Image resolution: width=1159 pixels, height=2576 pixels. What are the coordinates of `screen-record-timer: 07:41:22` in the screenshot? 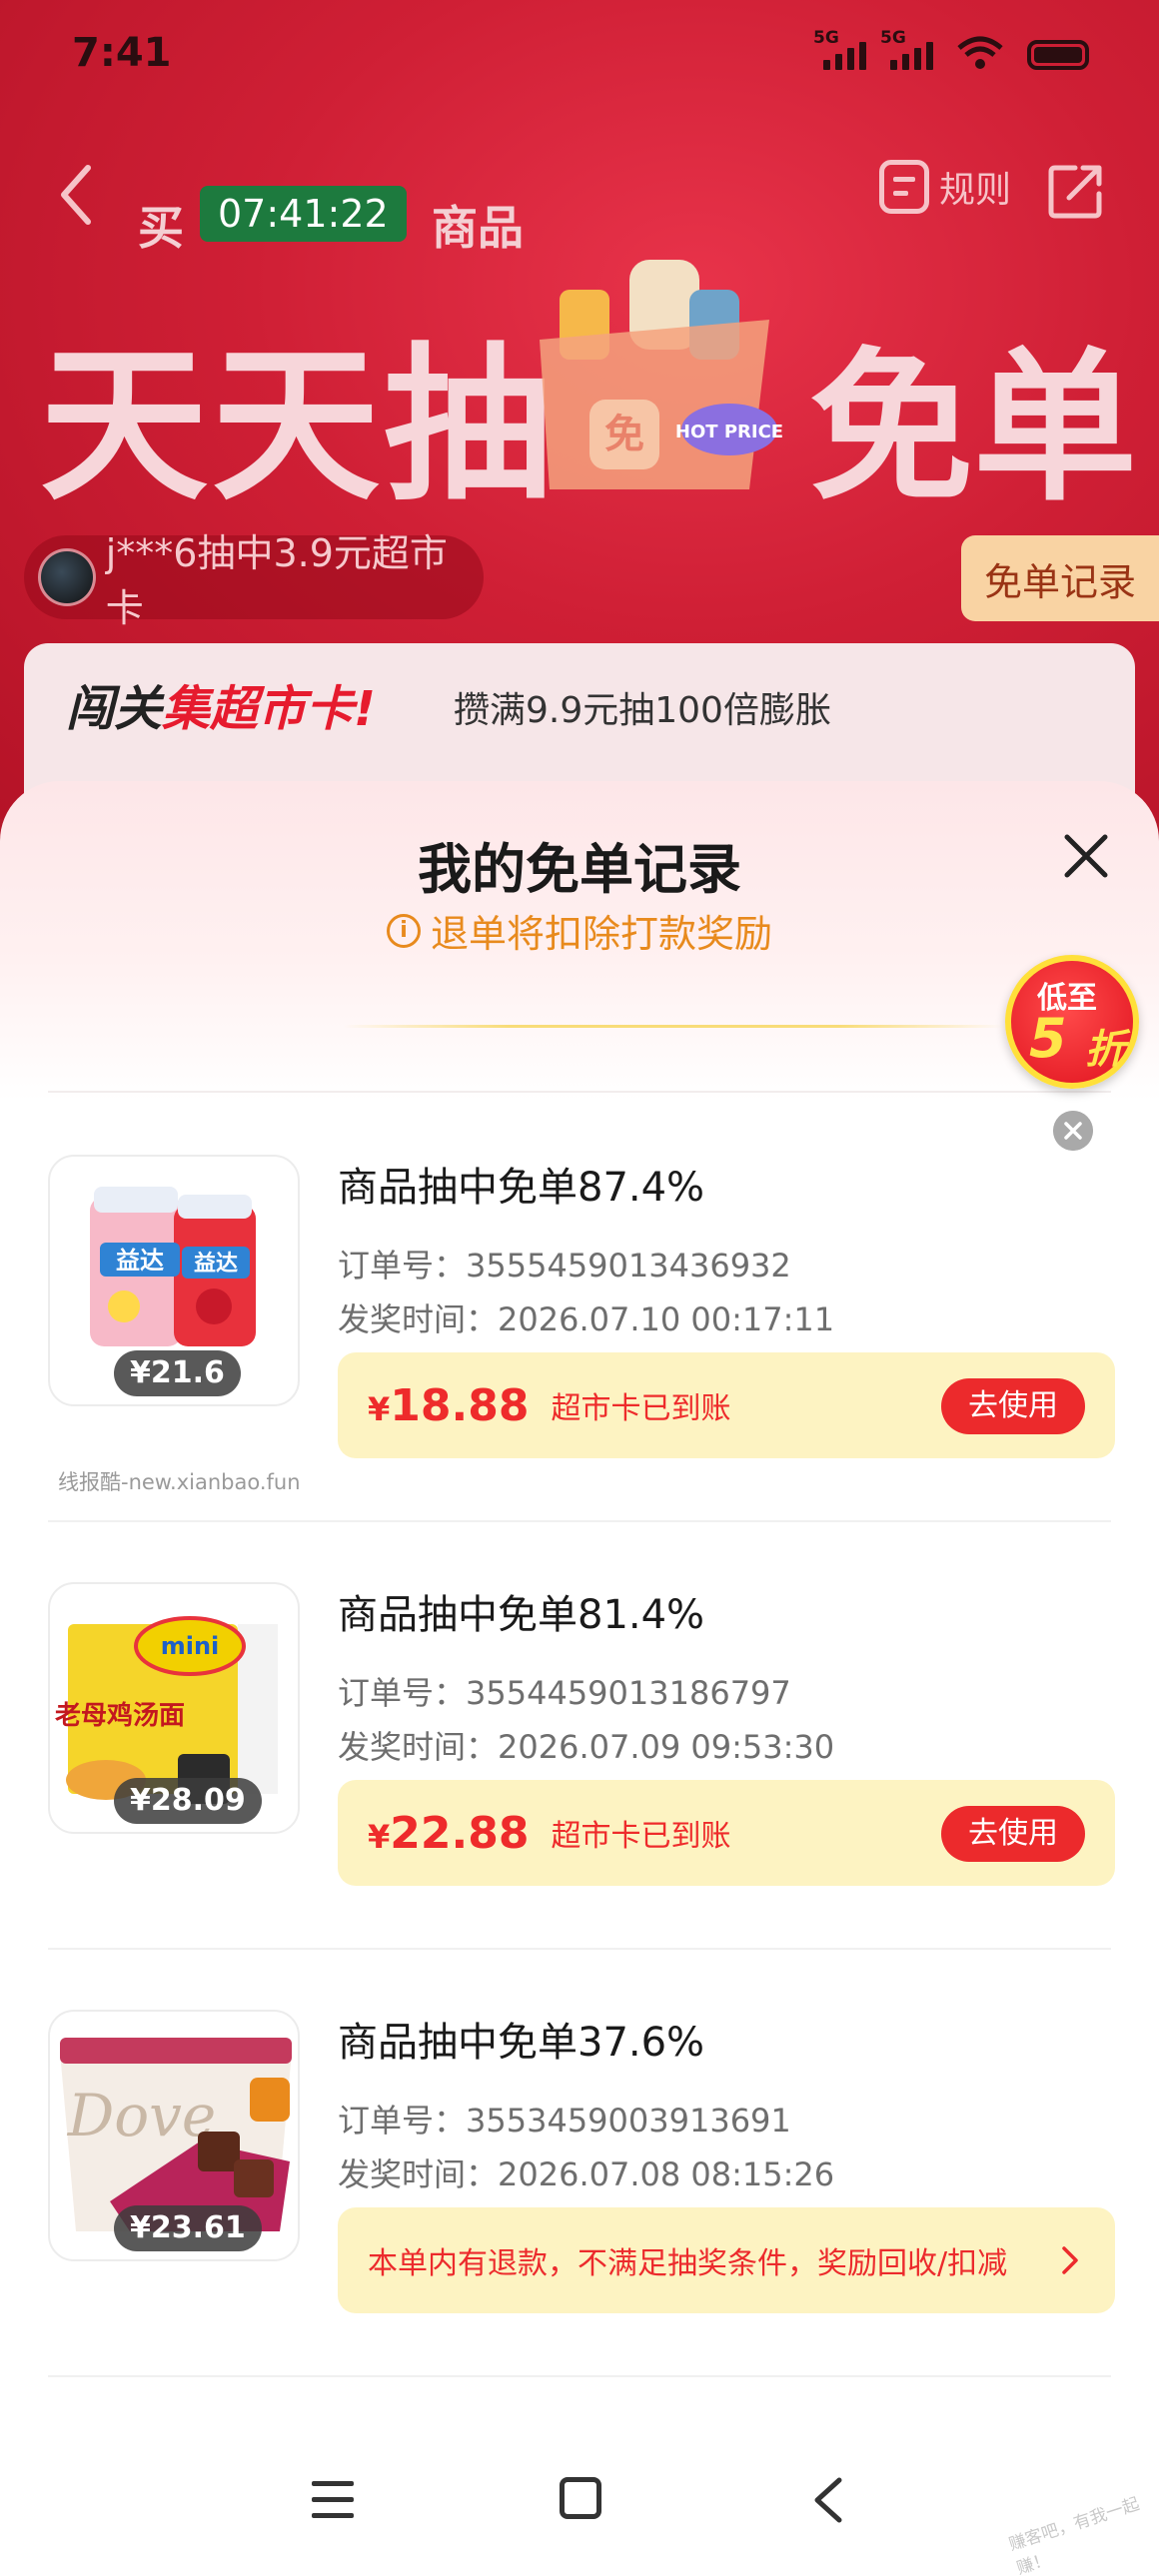 It's located at (304, 214).